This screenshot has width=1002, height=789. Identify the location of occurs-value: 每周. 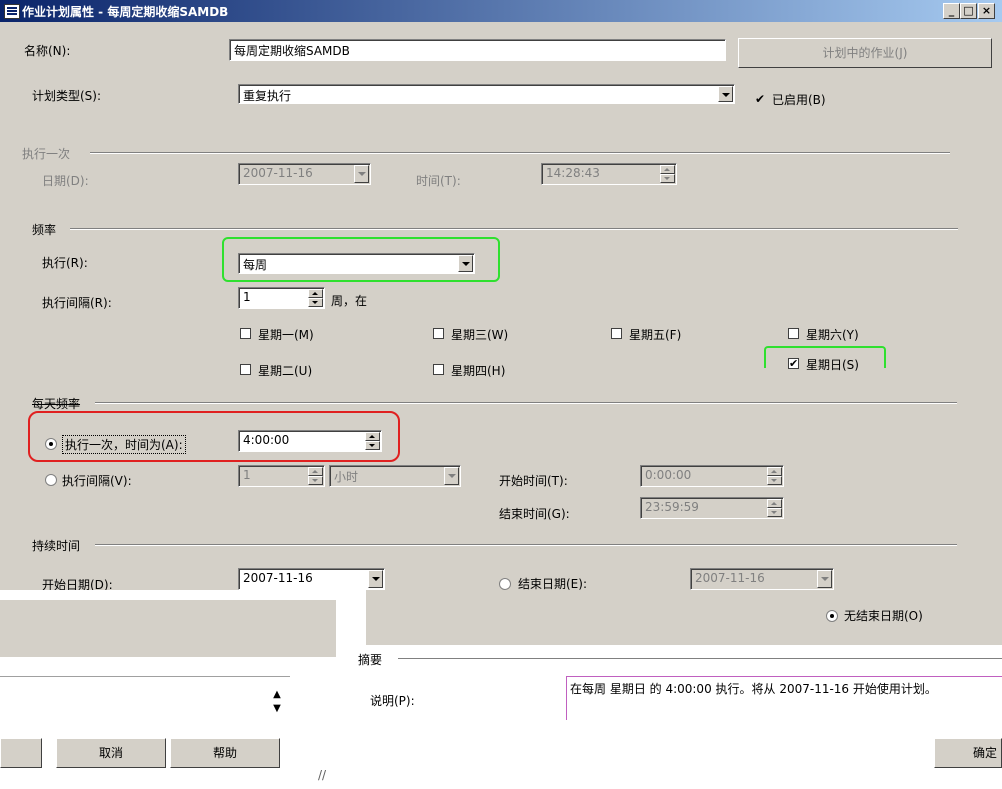
(255, 265).